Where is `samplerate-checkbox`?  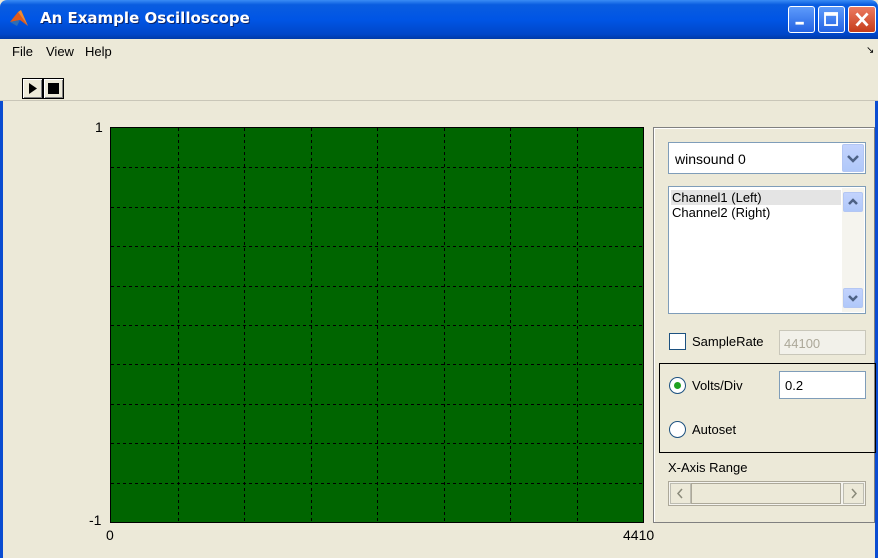 samplerate-checkbox is located at coordinates (677, 341).